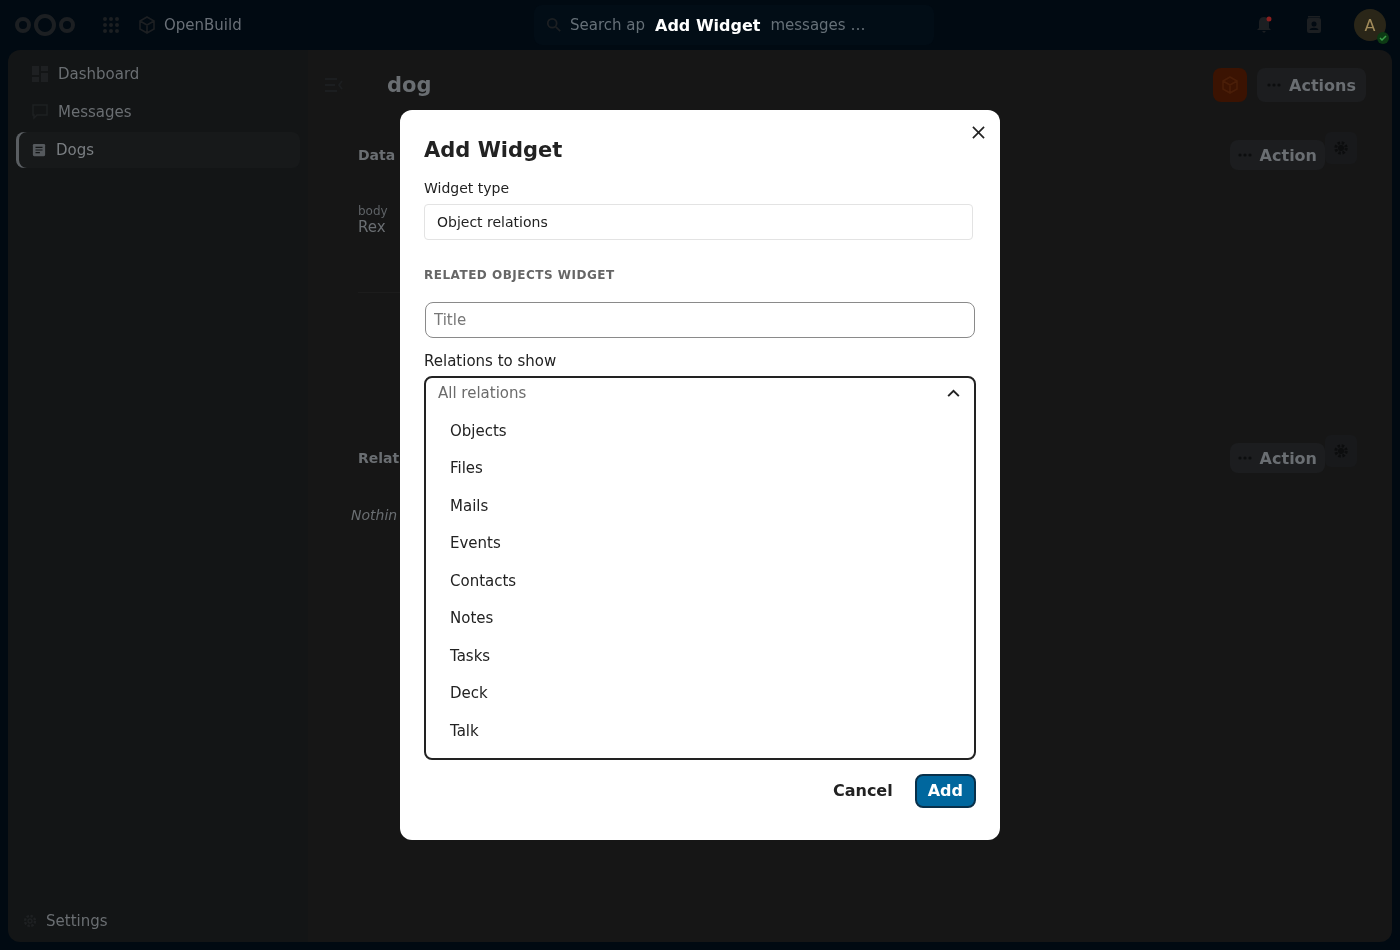 This screenshot has height=950, width=1400. I want to click on sidebar-item: Messages, so click(158, 112).